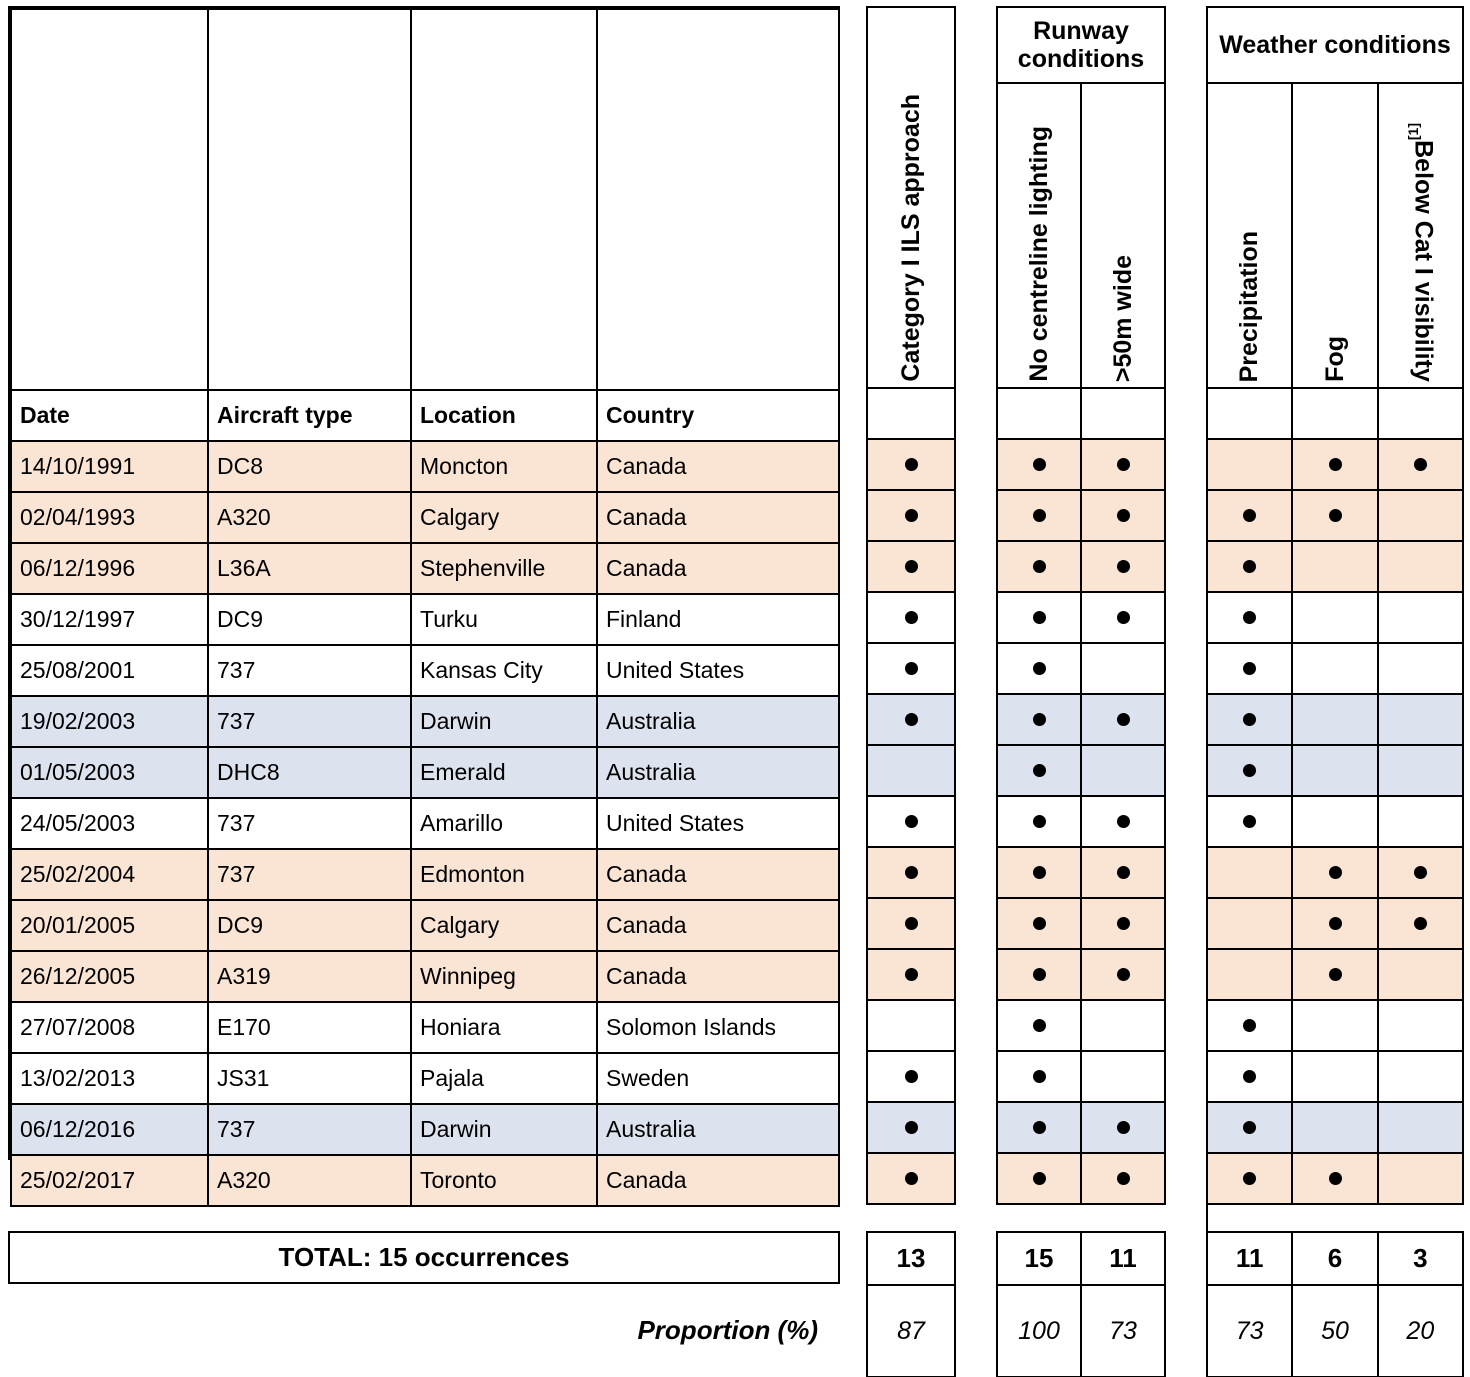 The height and width of the screenshot is (1377, 1470). What do you see at coordinates (109, 568) in the screenshot?
I see `date-cell: 06/12/1996` at bounding box center [109, 568].